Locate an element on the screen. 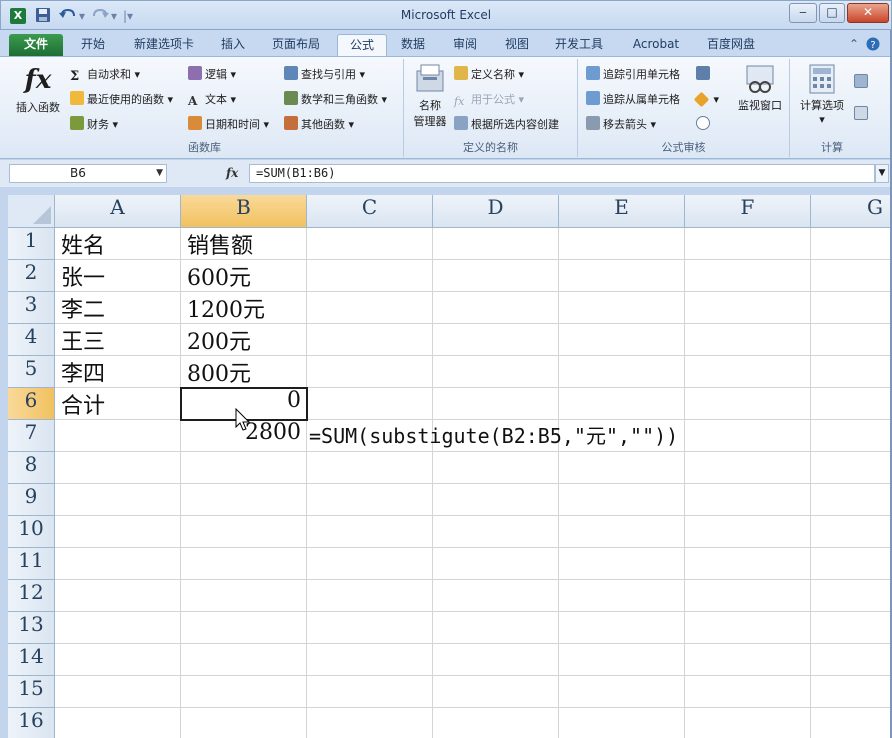 Image resolution: width=892 pixels, height=738 pixels. tab-view: 视图 is located at coordinates (517, 45).